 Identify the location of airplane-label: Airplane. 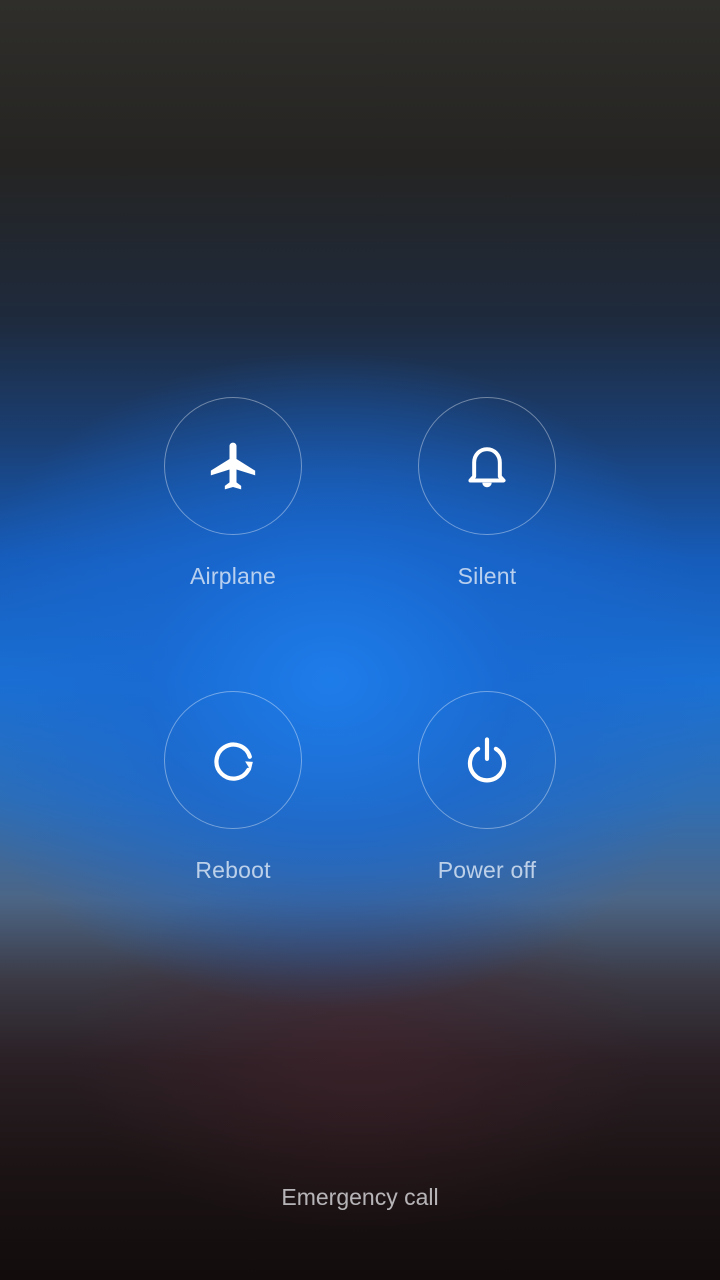
(233, 576).